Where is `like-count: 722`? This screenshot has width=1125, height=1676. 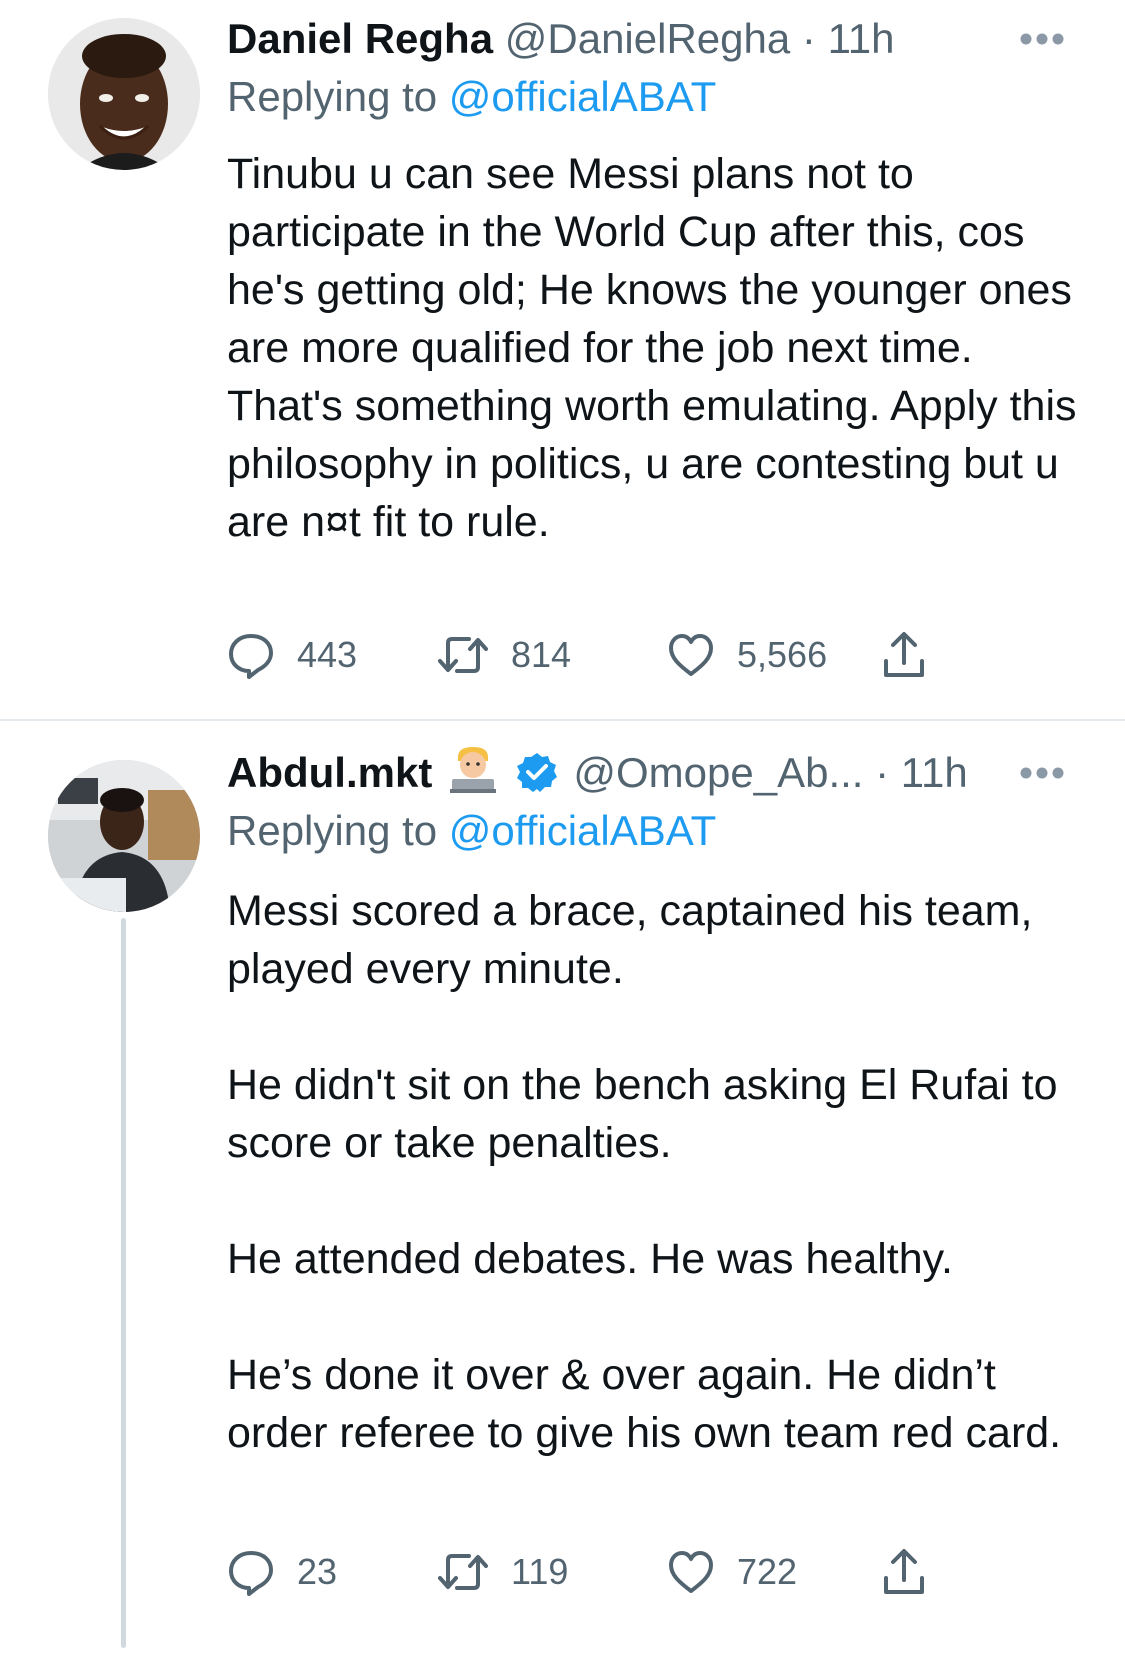 like-count: 722 is located at coordinates (767, 1571).